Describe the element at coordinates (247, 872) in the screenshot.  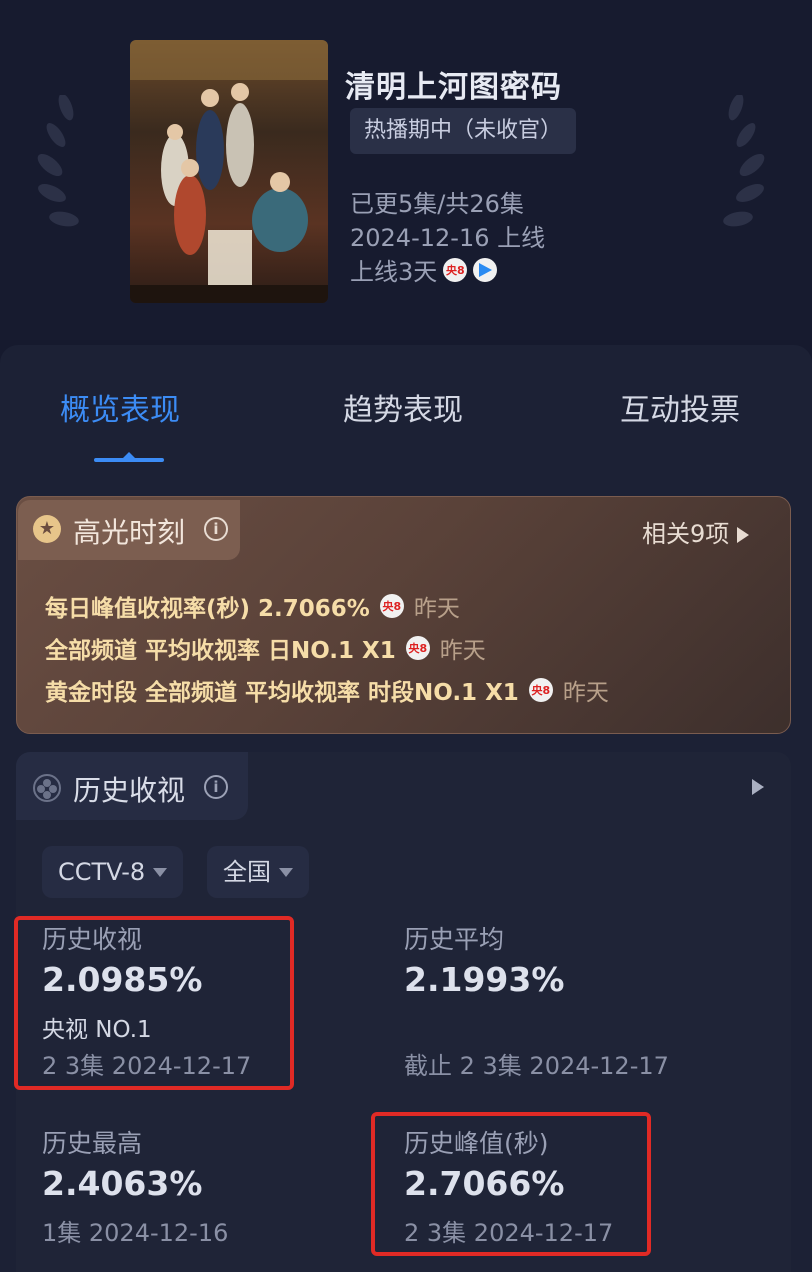
I see `region-select-value: 全国` at that location.